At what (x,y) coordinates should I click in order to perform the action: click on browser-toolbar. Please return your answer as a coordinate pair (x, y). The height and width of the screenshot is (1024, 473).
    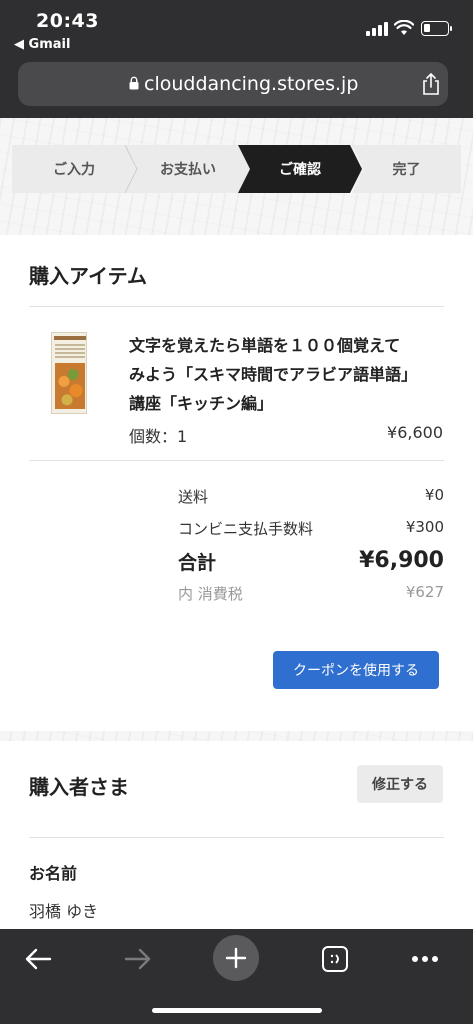
    Looking at the image, I should click on (236, 976).